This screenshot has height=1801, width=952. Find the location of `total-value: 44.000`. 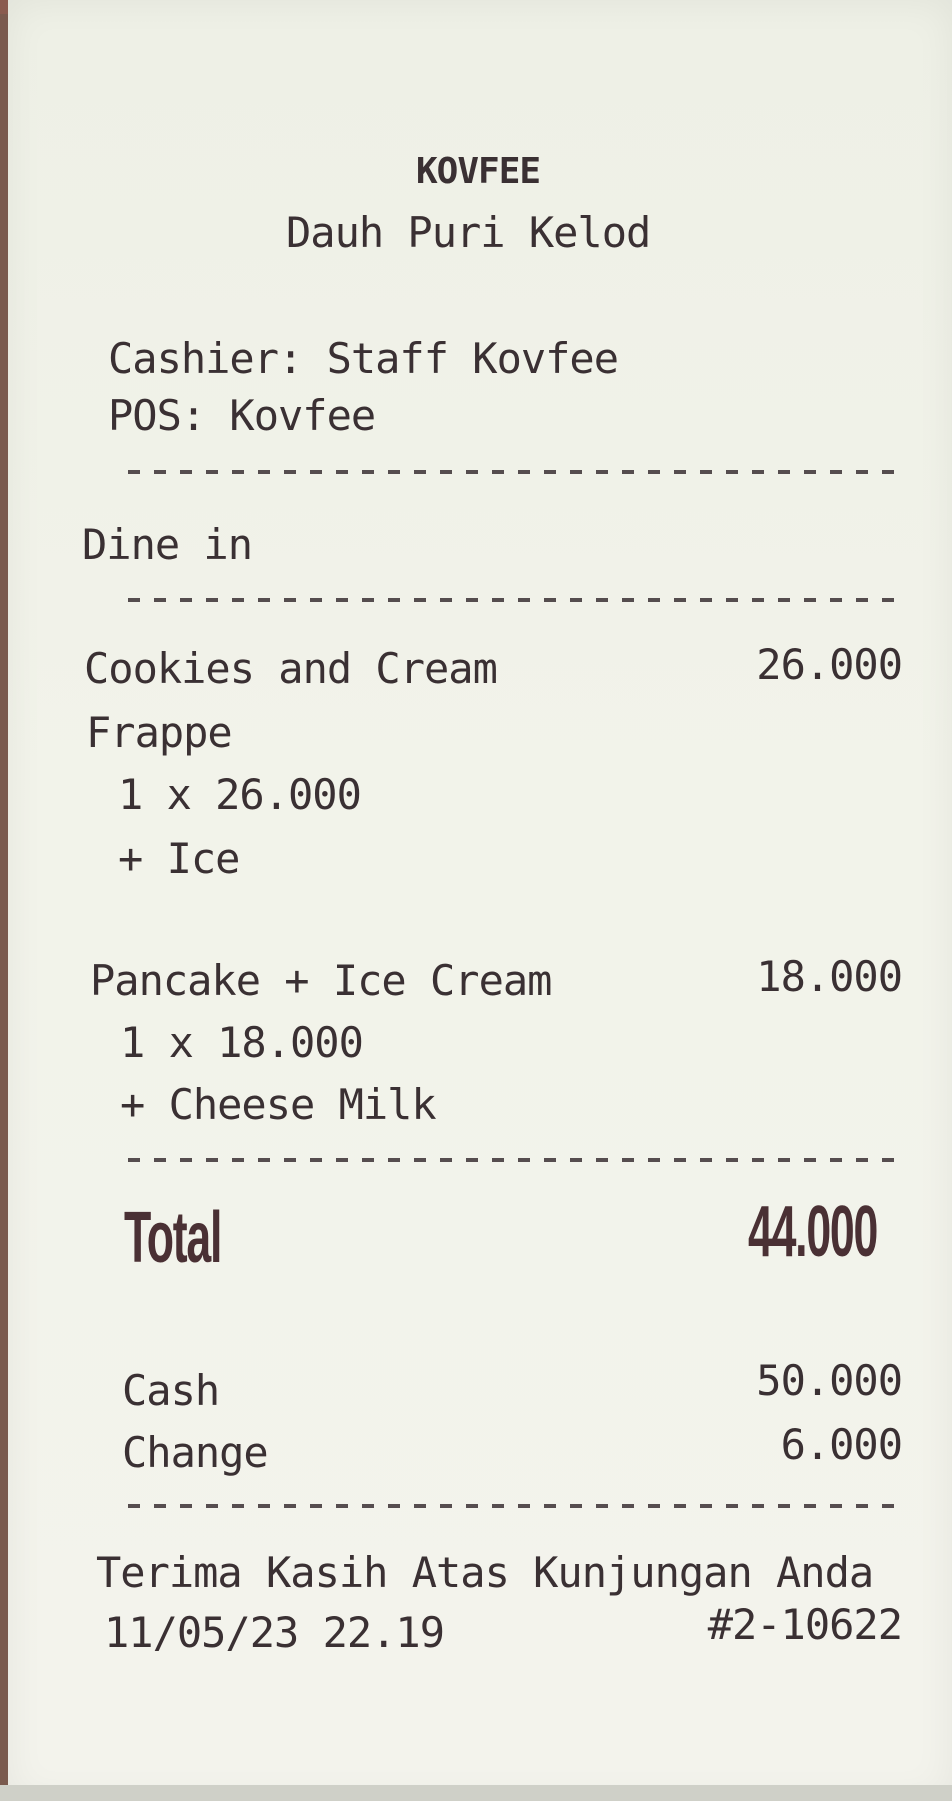

total-value: 44.000 is located at coordinates (813, 1232).